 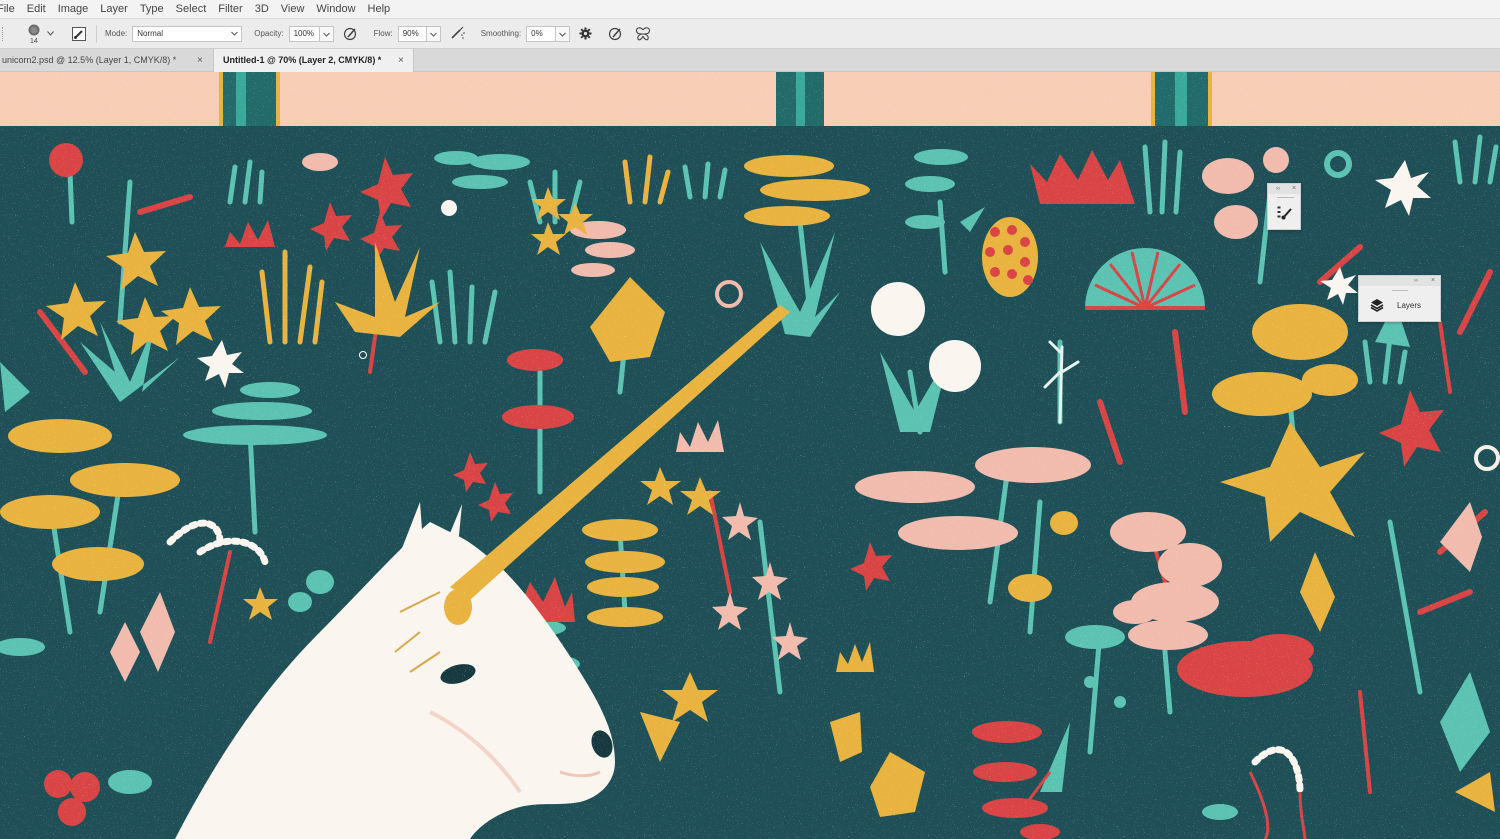 What do you see at coordinates (116, 33) in the screenshot?
I see `mode-label: Mode:` at bounding box center [116, 33].